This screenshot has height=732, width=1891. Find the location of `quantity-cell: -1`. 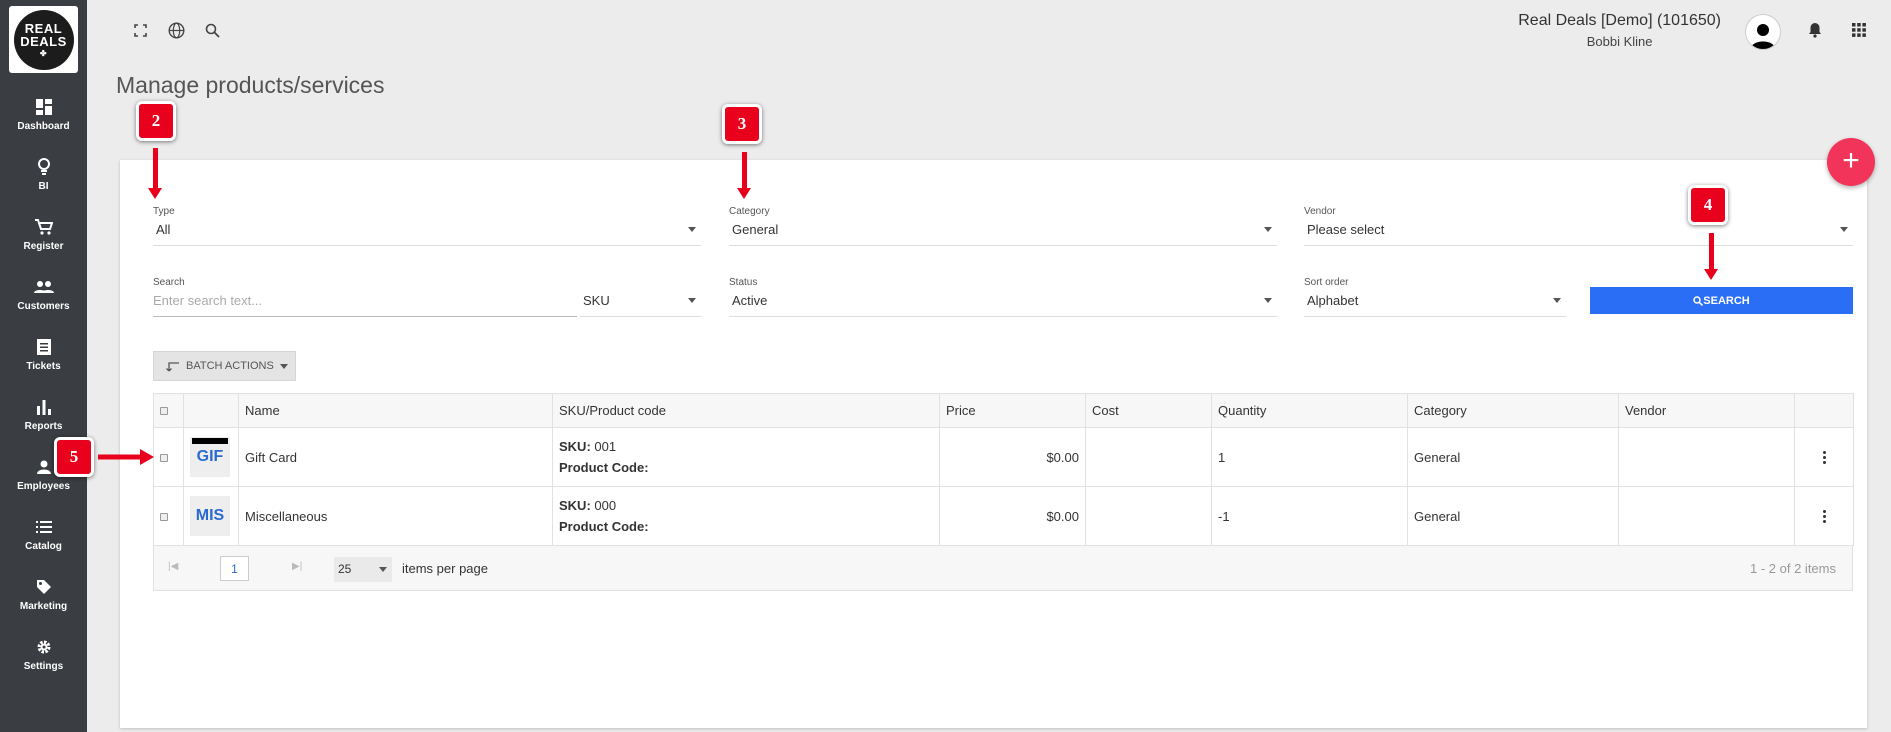

quantity-cell: -1 is located at coordinates (1309, 516).